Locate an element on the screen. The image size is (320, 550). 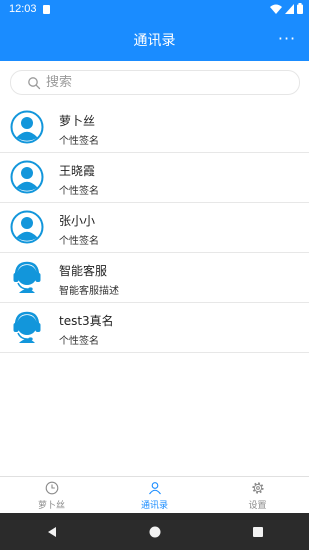
contact-name: test3真名 is located at coordinates (86, 321).